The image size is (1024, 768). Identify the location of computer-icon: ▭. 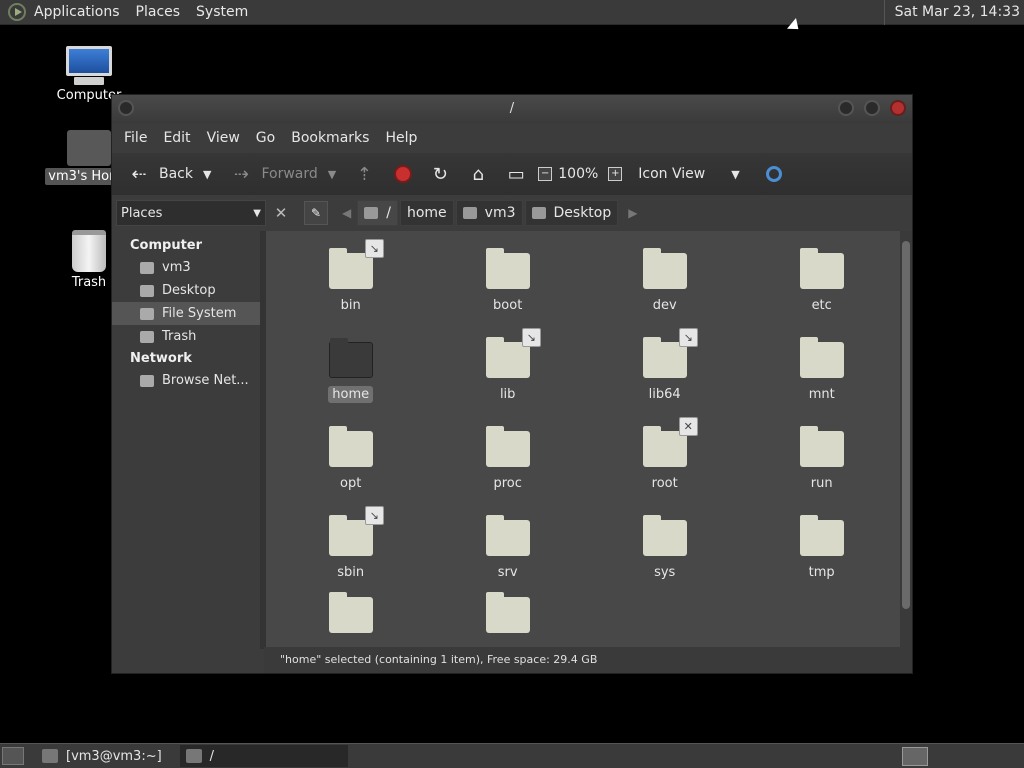
(516, 174).